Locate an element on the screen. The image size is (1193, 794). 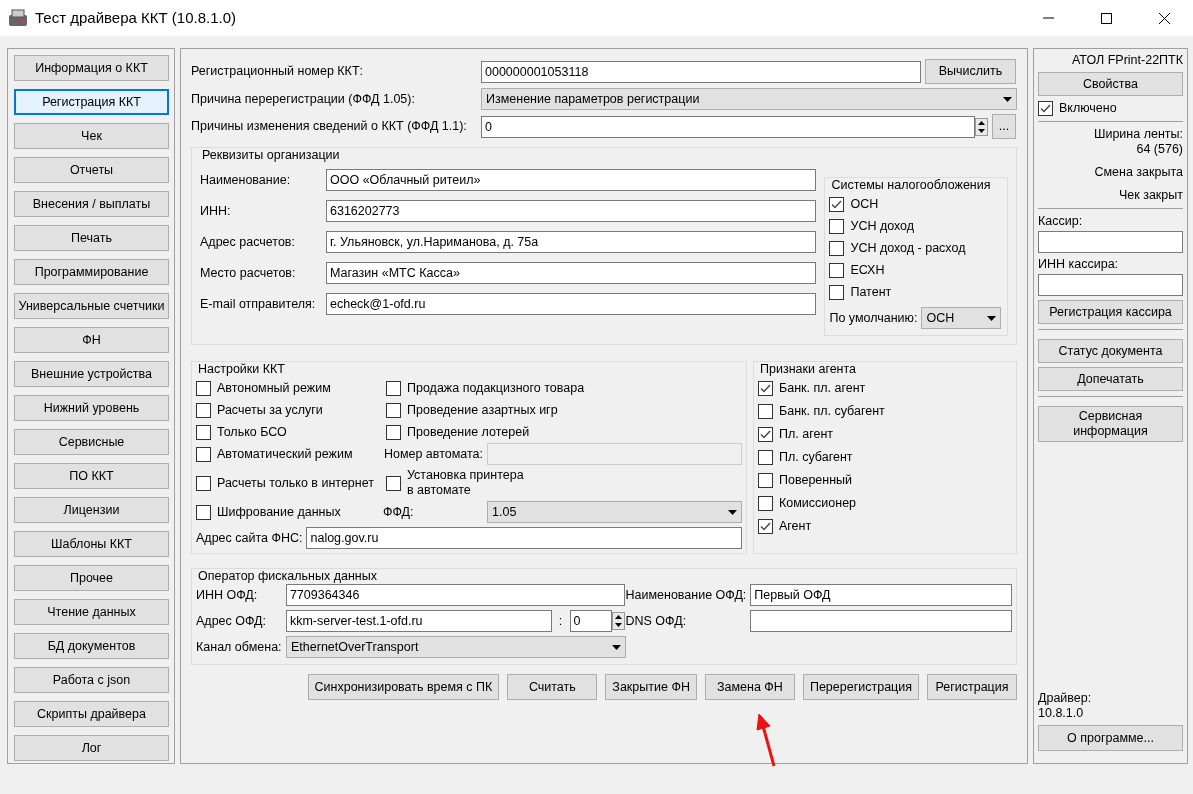
input-field: Первый ОФД is located at coordinates (881, 595).